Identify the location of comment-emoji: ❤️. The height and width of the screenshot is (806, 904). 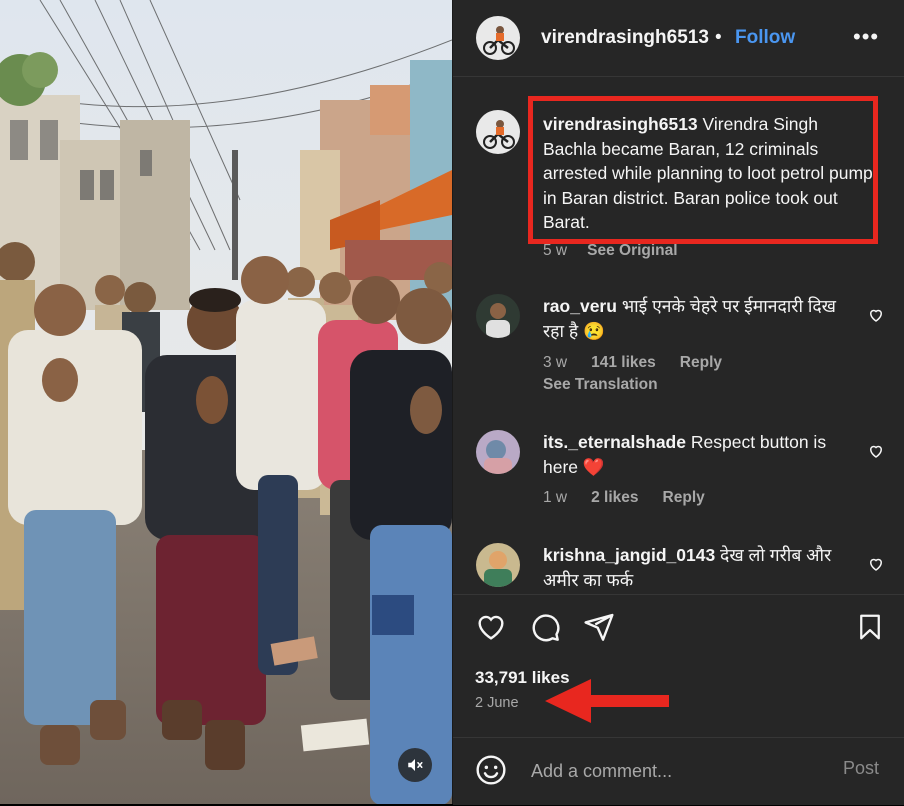
(593, 466).